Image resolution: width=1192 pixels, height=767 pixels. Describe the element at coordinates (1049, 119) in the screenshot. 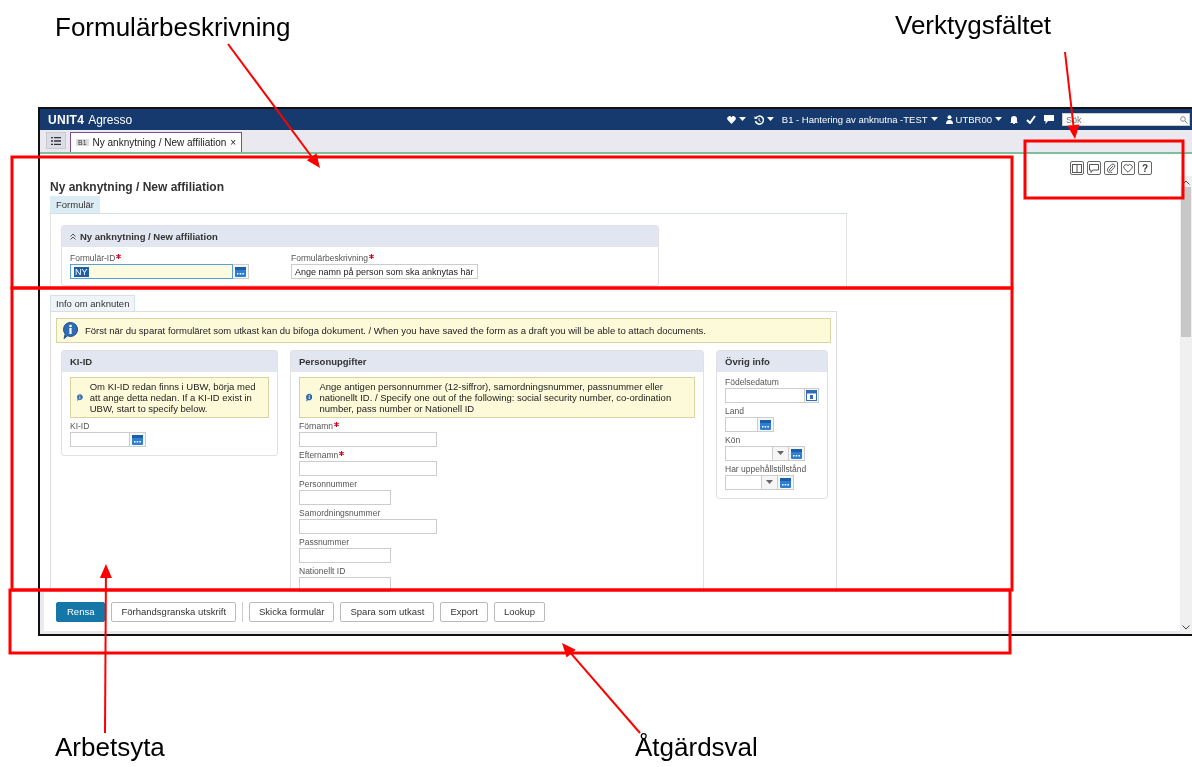

I see `chat-icon` at that location.